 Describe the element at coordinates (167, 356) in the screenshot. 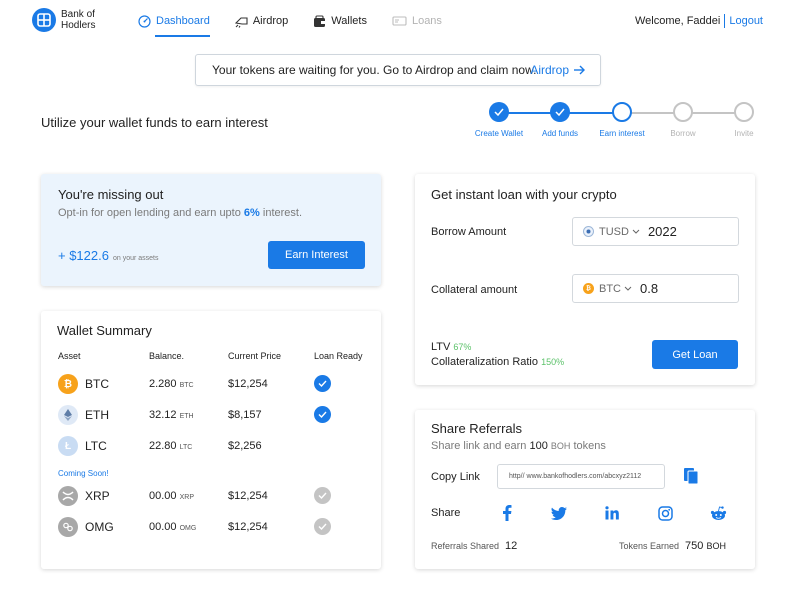

I see `column-header-balance: Balance.` at that location.